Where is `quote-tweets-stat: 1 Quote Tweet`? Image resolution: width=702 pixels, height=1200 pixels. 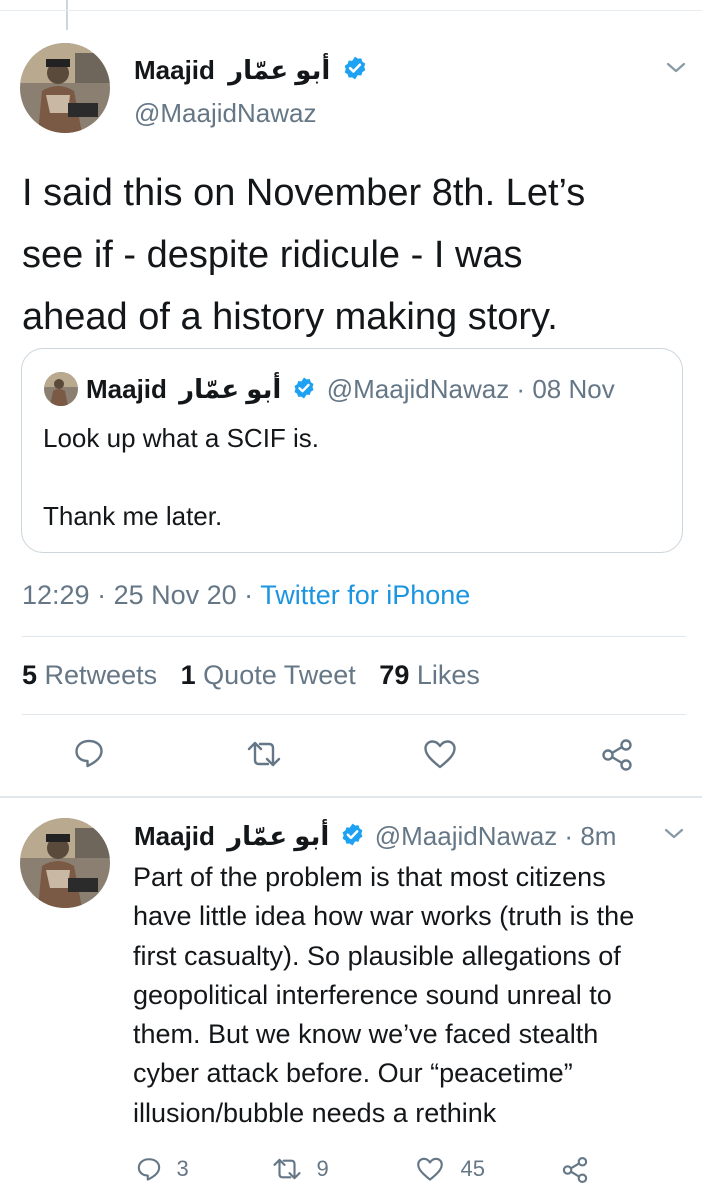
quote-tweets-stat: 1 Quote Tweet is located at coordinates (272, 675).